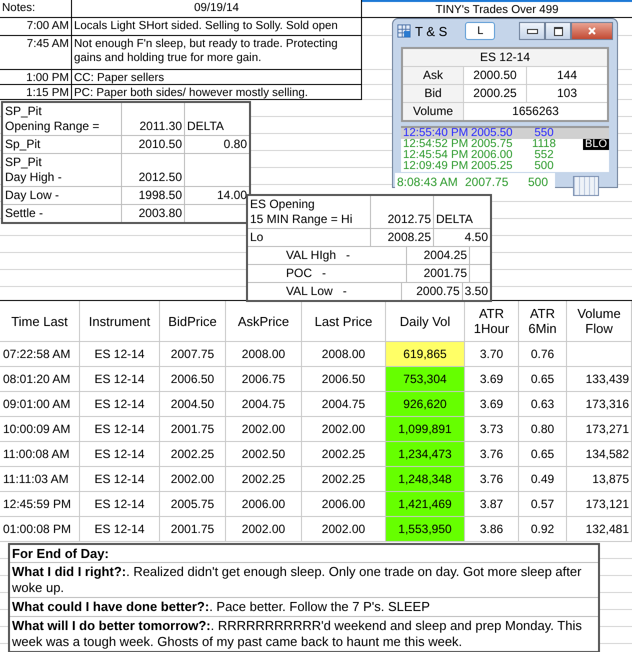 This screenshot has height=652, width=632. What do you see at coordinates (161, 126) in the screenshot?
I see `sp-pit-value: 2011.30` at bounding box center [161, 126].